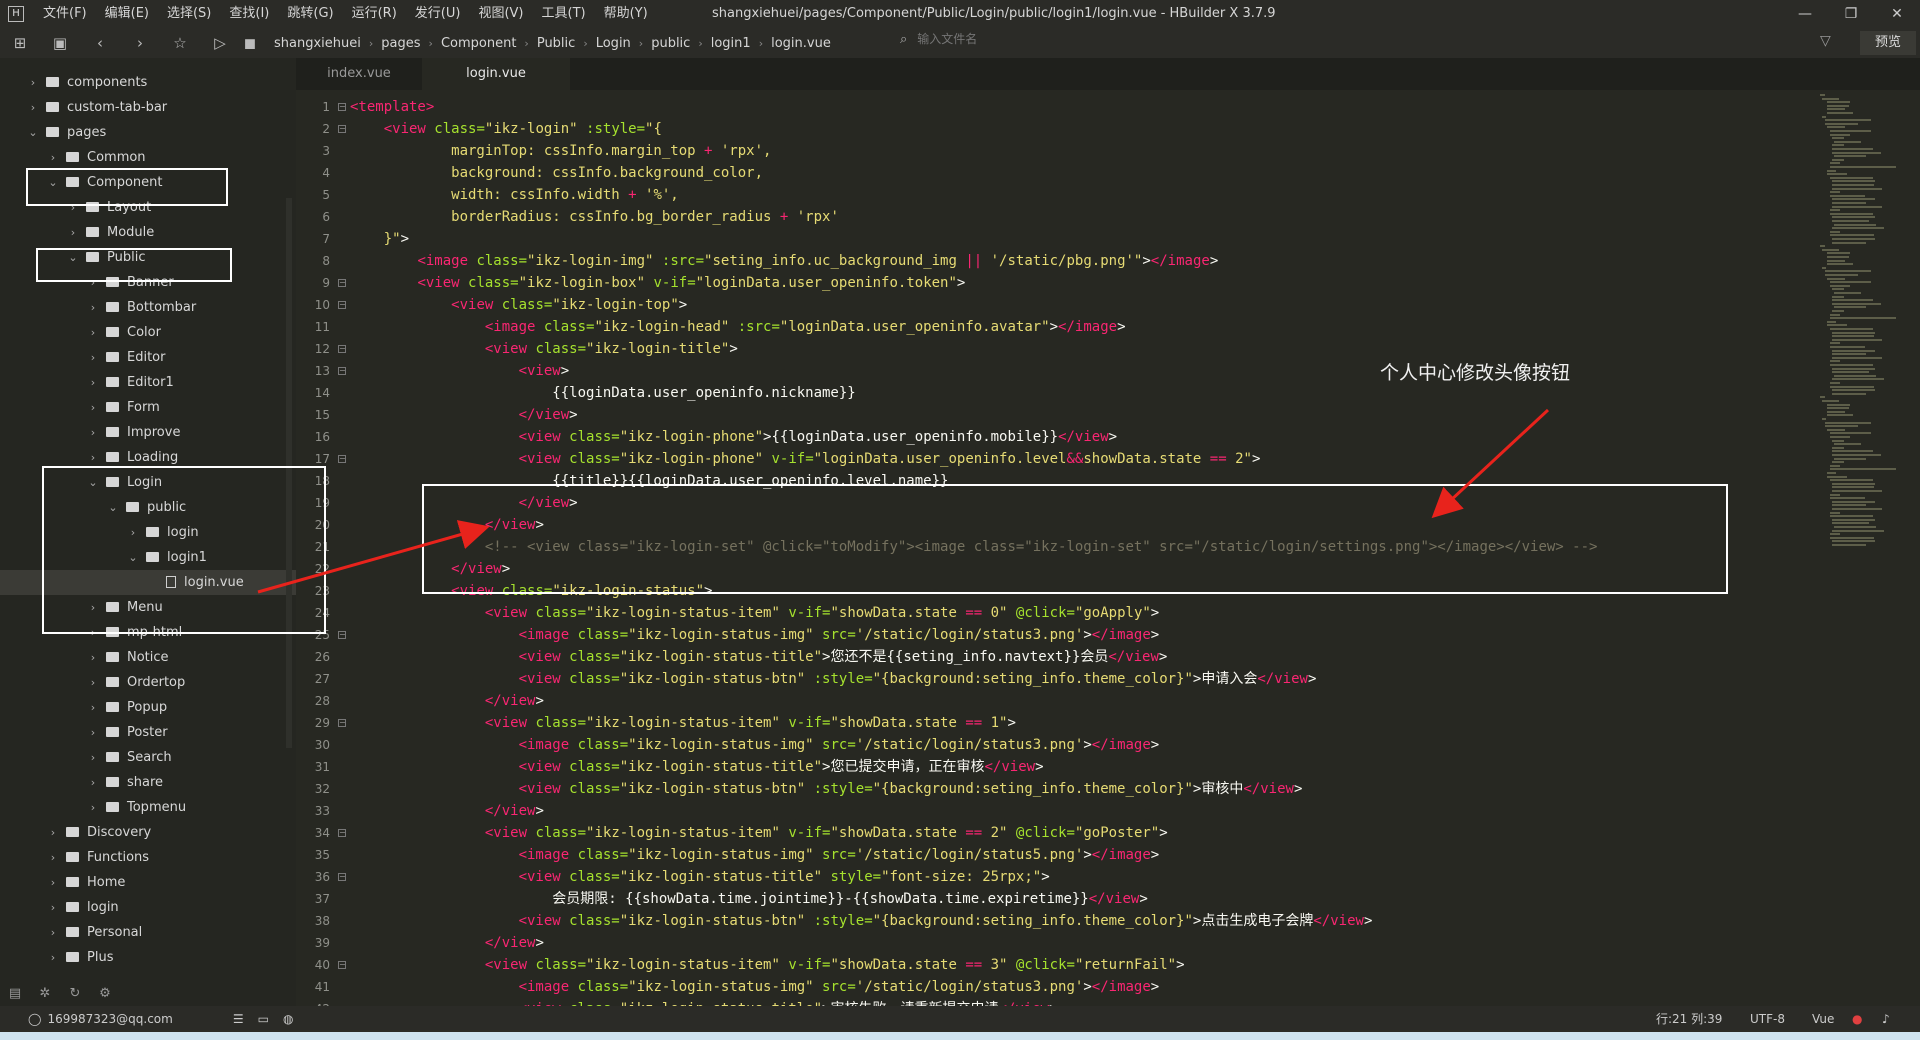 This screenshot has width=1920, height=1040. What do you see at coordinates (127, 14) in the screenshot?
I see `menu-item-1: 编辑(E)` at bounding box center [127, 14].